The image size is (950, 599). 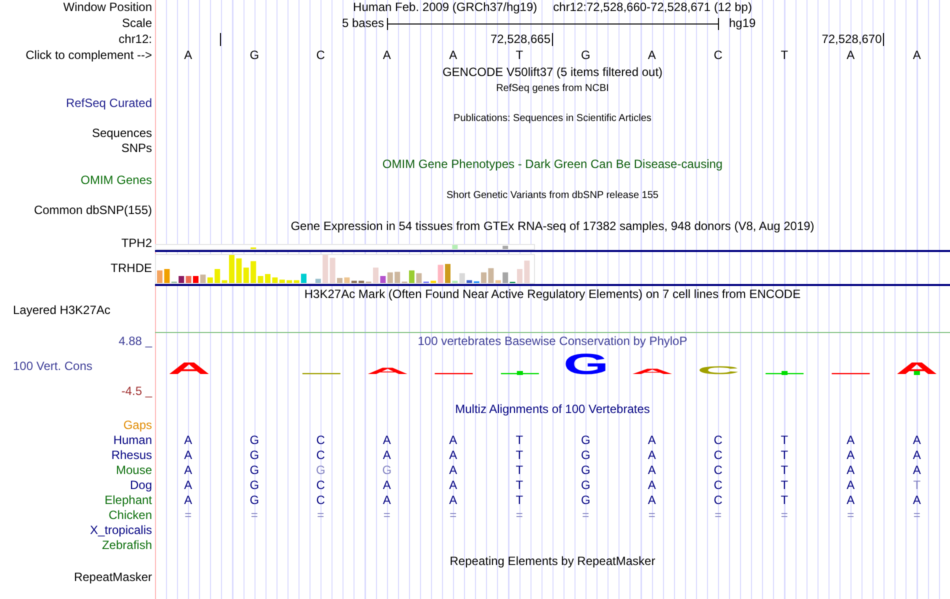 I want to click on track-label: OMIM Genes, so click(x=116, y=181).